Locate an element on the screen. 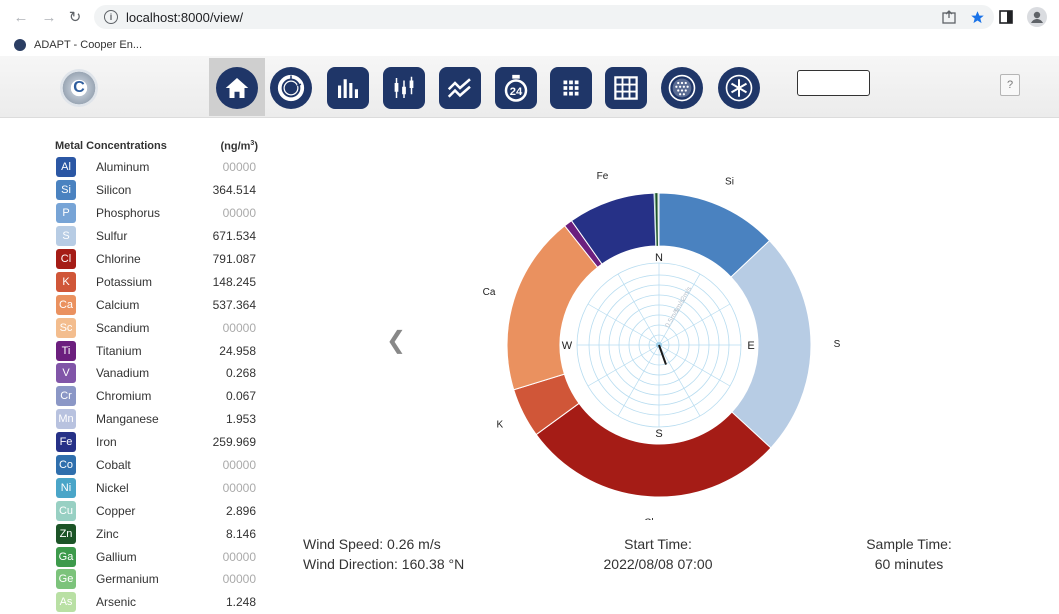 The height and width of the screenshot is (614, 1059). compass-n: N is located at coordinates (659, 258).